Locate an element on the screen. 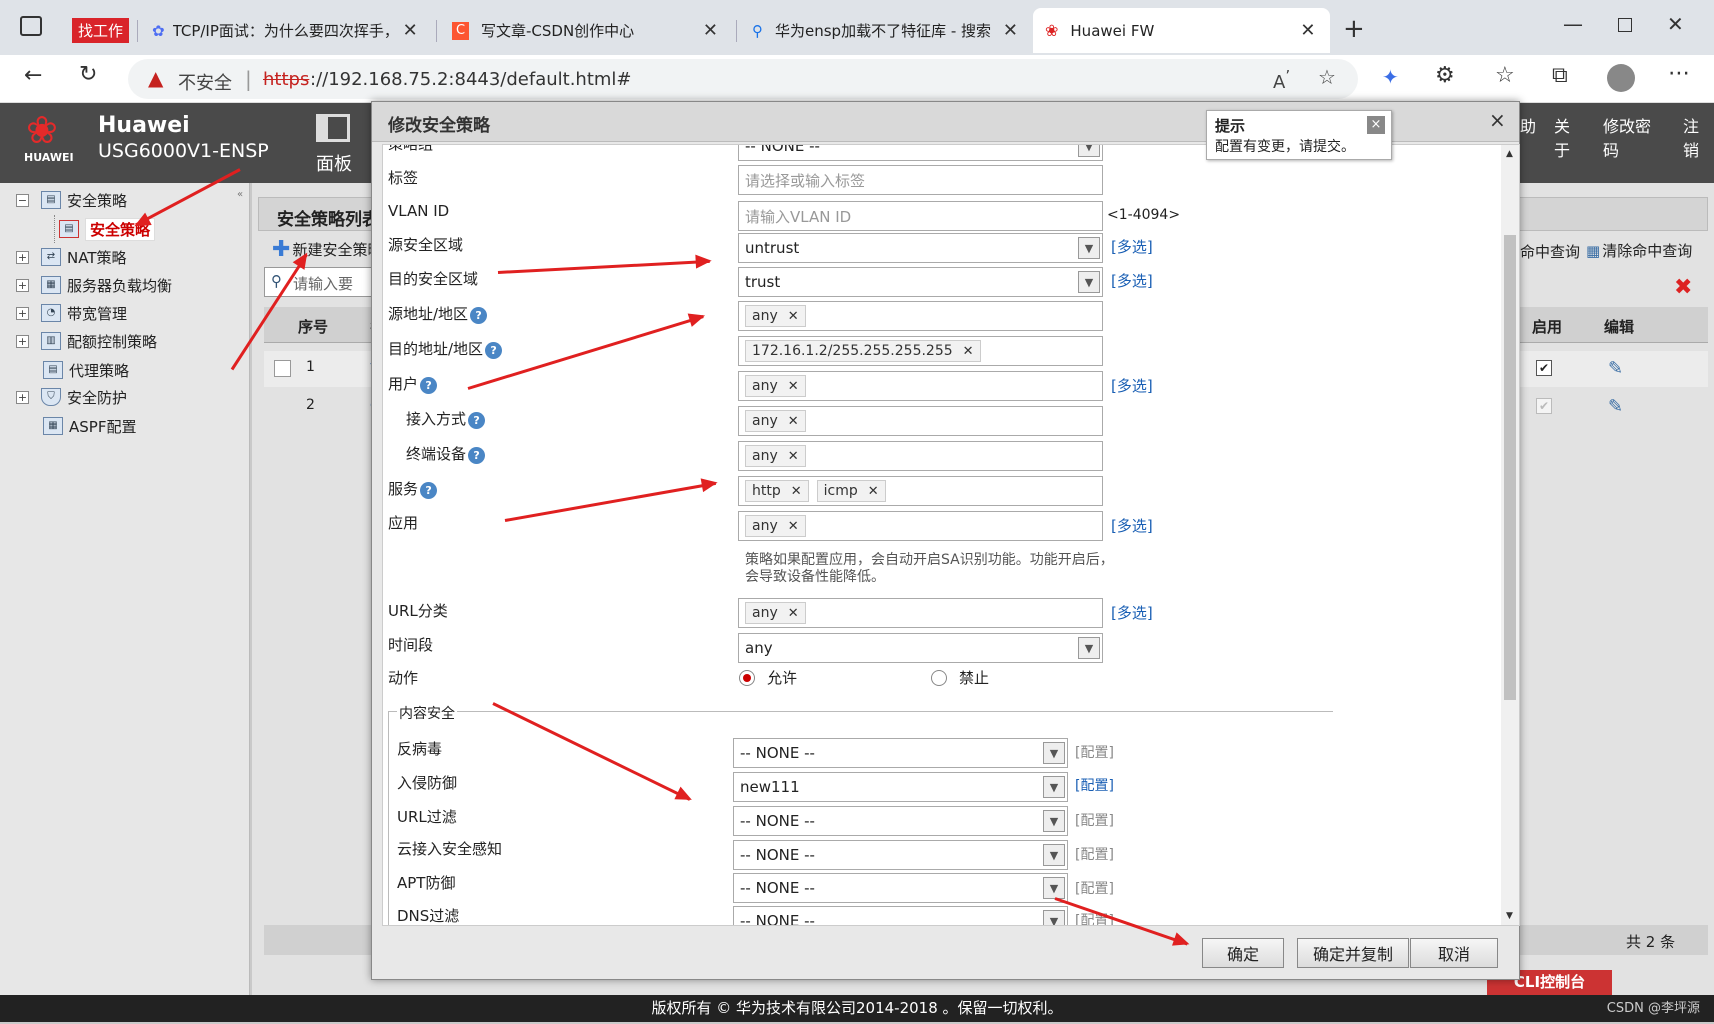  help-link: 助 is located at coordinates (1528, 137).